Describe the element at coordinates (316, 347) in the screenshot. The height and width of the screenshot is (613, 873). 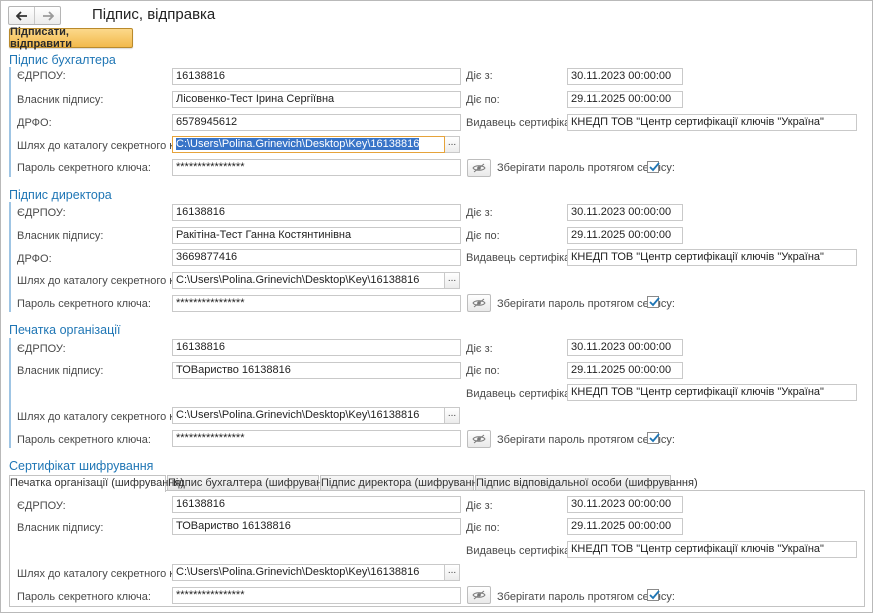
I see `stamp-edrpou-field: 16138816` at that location.